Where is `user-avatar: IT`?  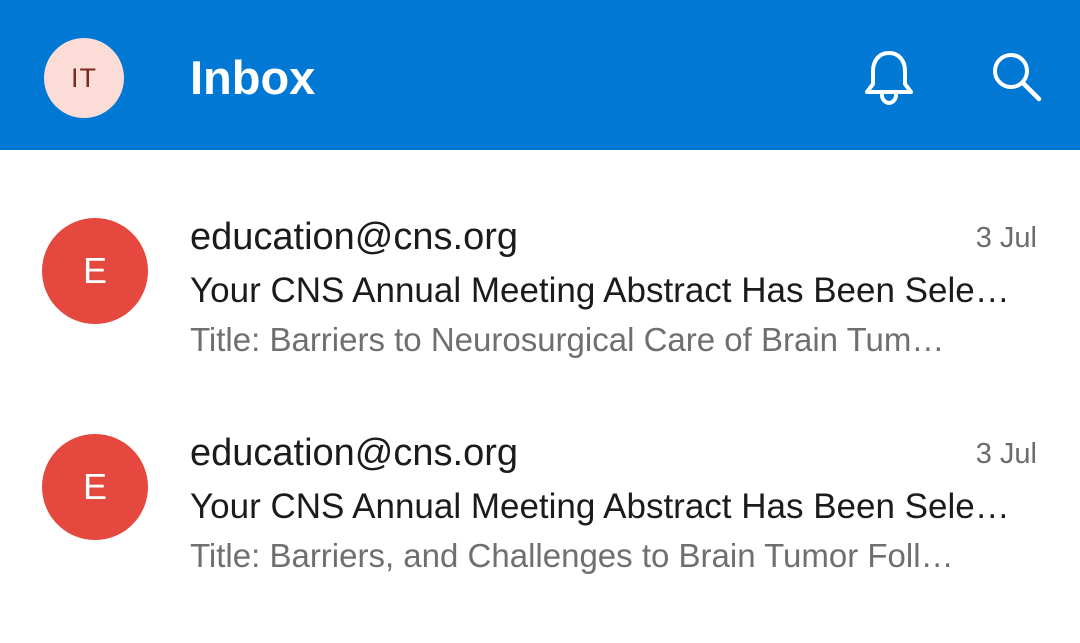 user-avatar: IT is located at coordinates (84, 78).